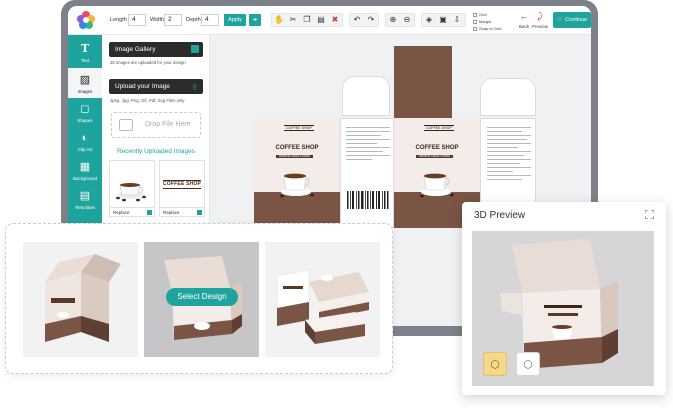 This screenshot has width=673, height=411. I want to click on sidebar-item-shapes: ◻ Shapes, so click(85, 112).